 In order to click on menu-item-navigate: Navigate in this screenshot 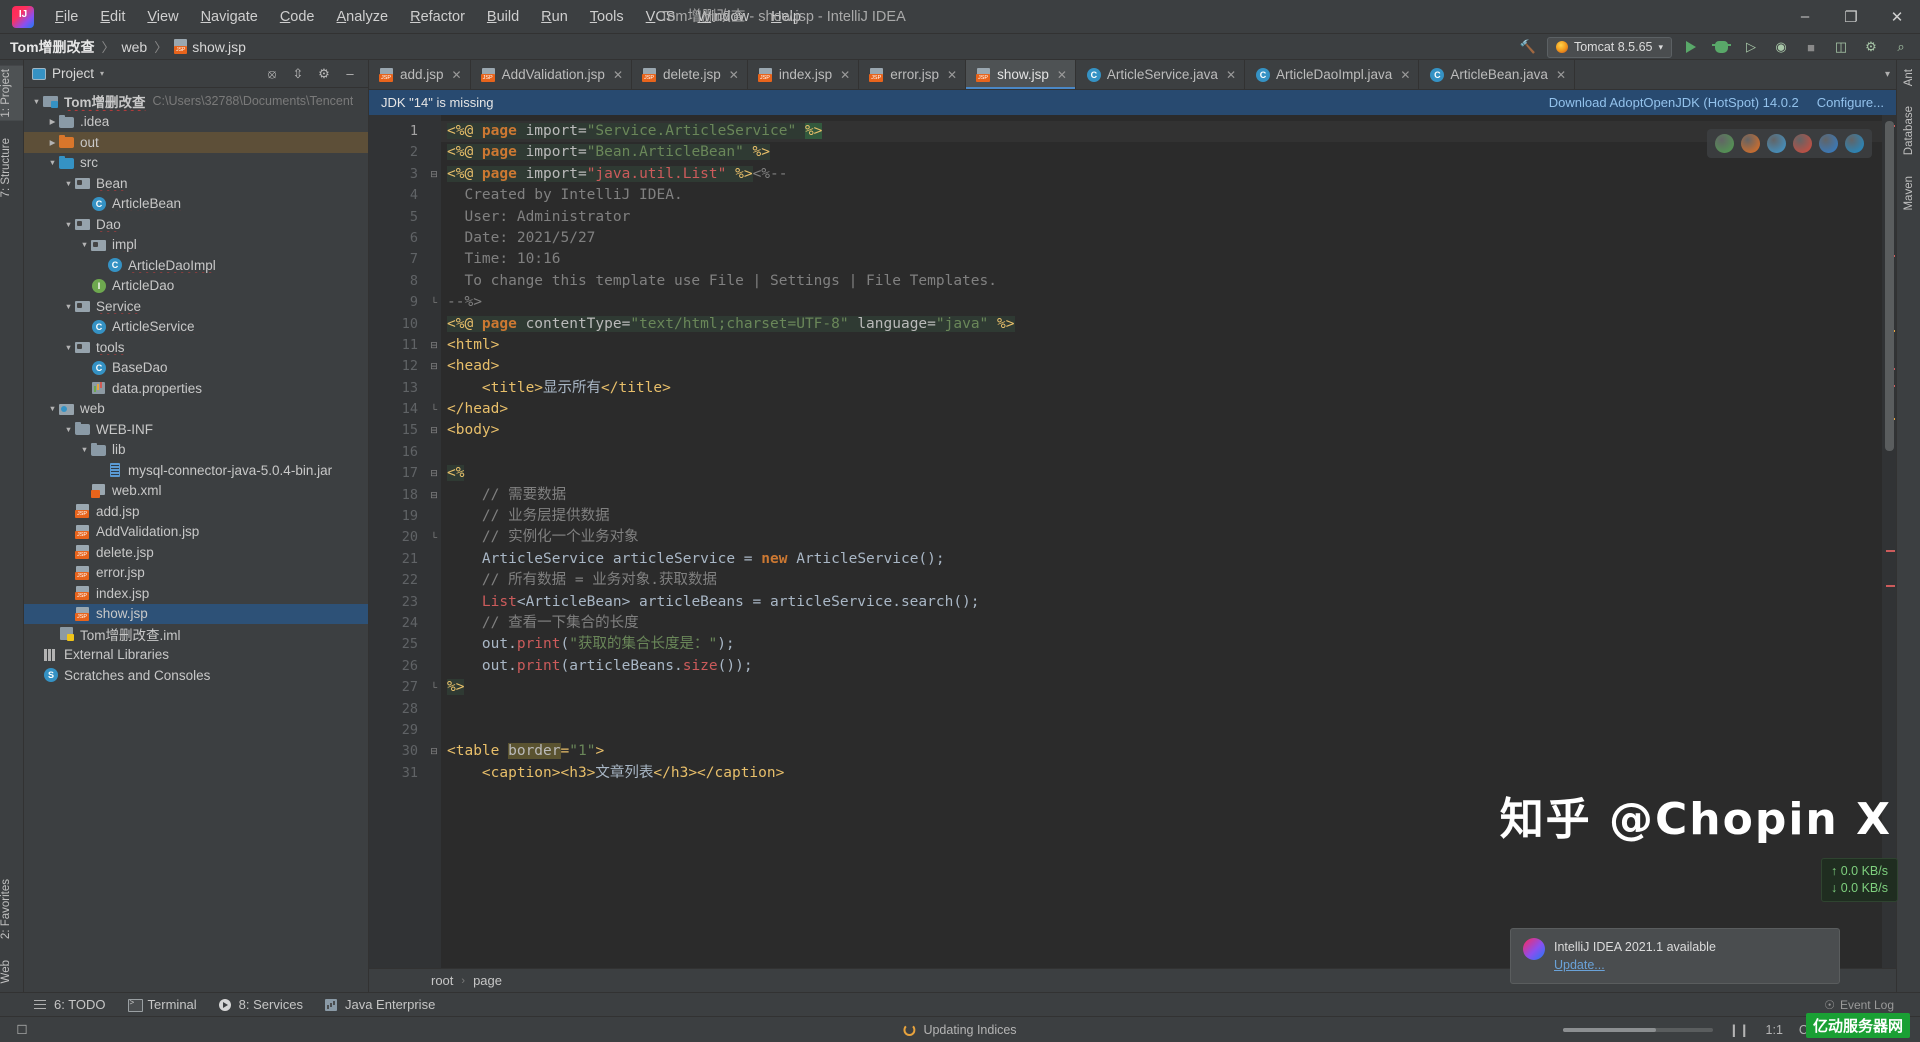, I will do `click(229, 17)`.